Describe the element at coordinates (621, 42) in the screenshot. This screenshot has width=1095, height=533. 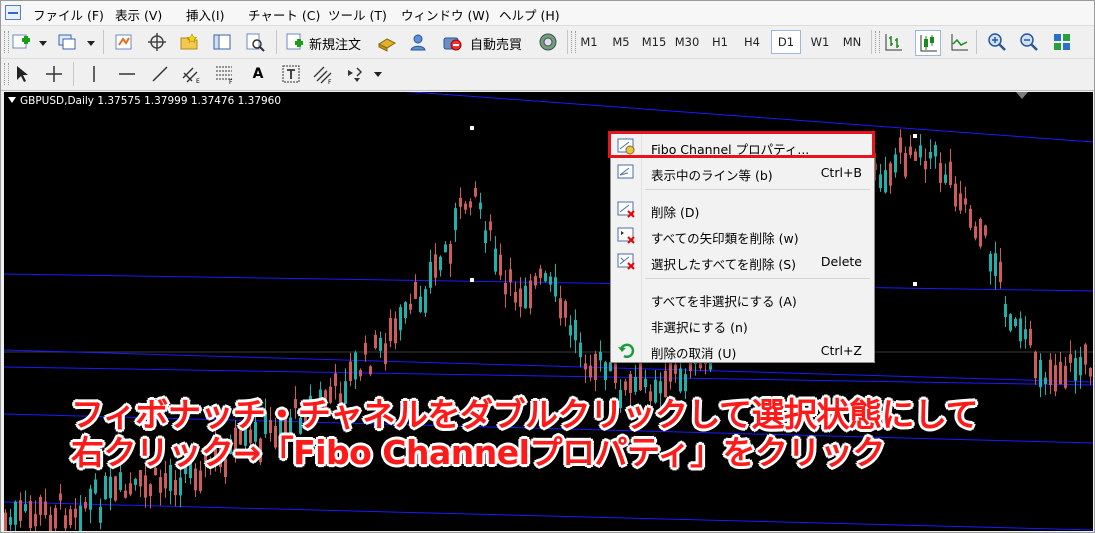
I see `timeframe-m5: M5` at that location.